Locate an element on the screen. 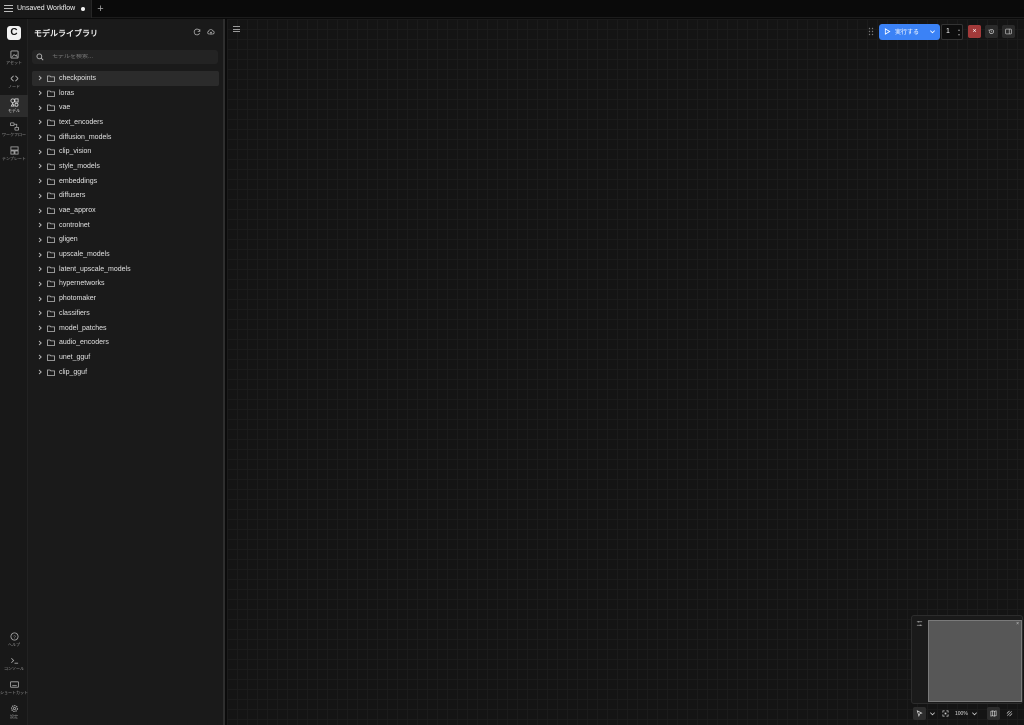 Image resolution: width=1024 pixels, height=725 pixels. rail-item-models: モデル is located at coordinates (14, 106).